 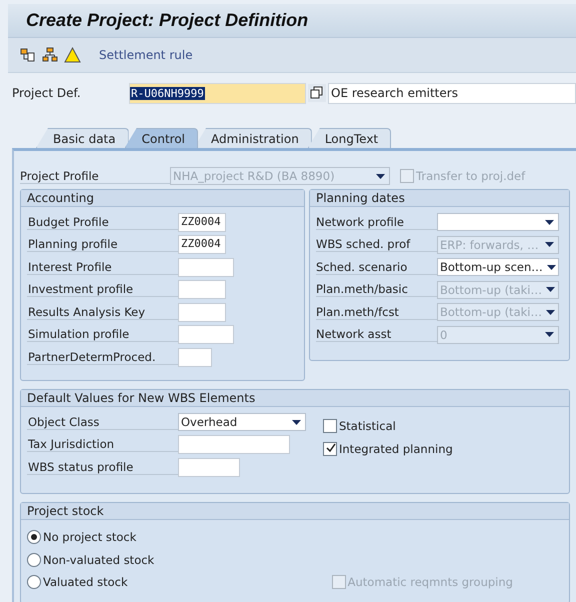 I want to click on tab: Control, so click(x=161, y=138).